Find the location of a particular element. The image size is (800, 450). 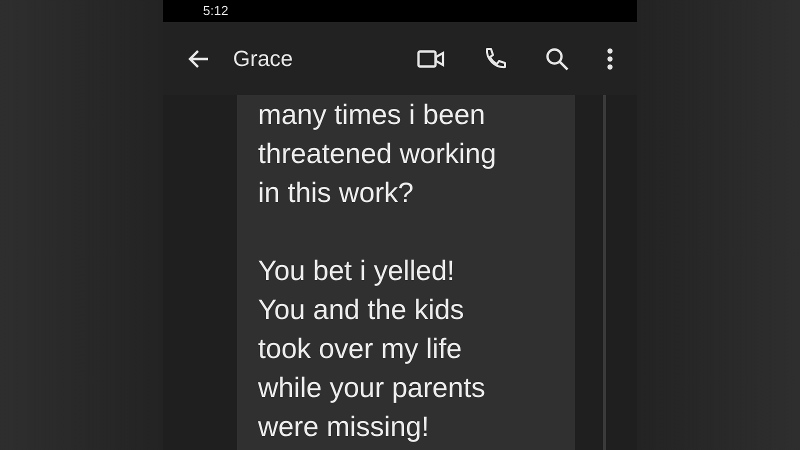

status-time: 5:12 is located at coordinates (215, 11).